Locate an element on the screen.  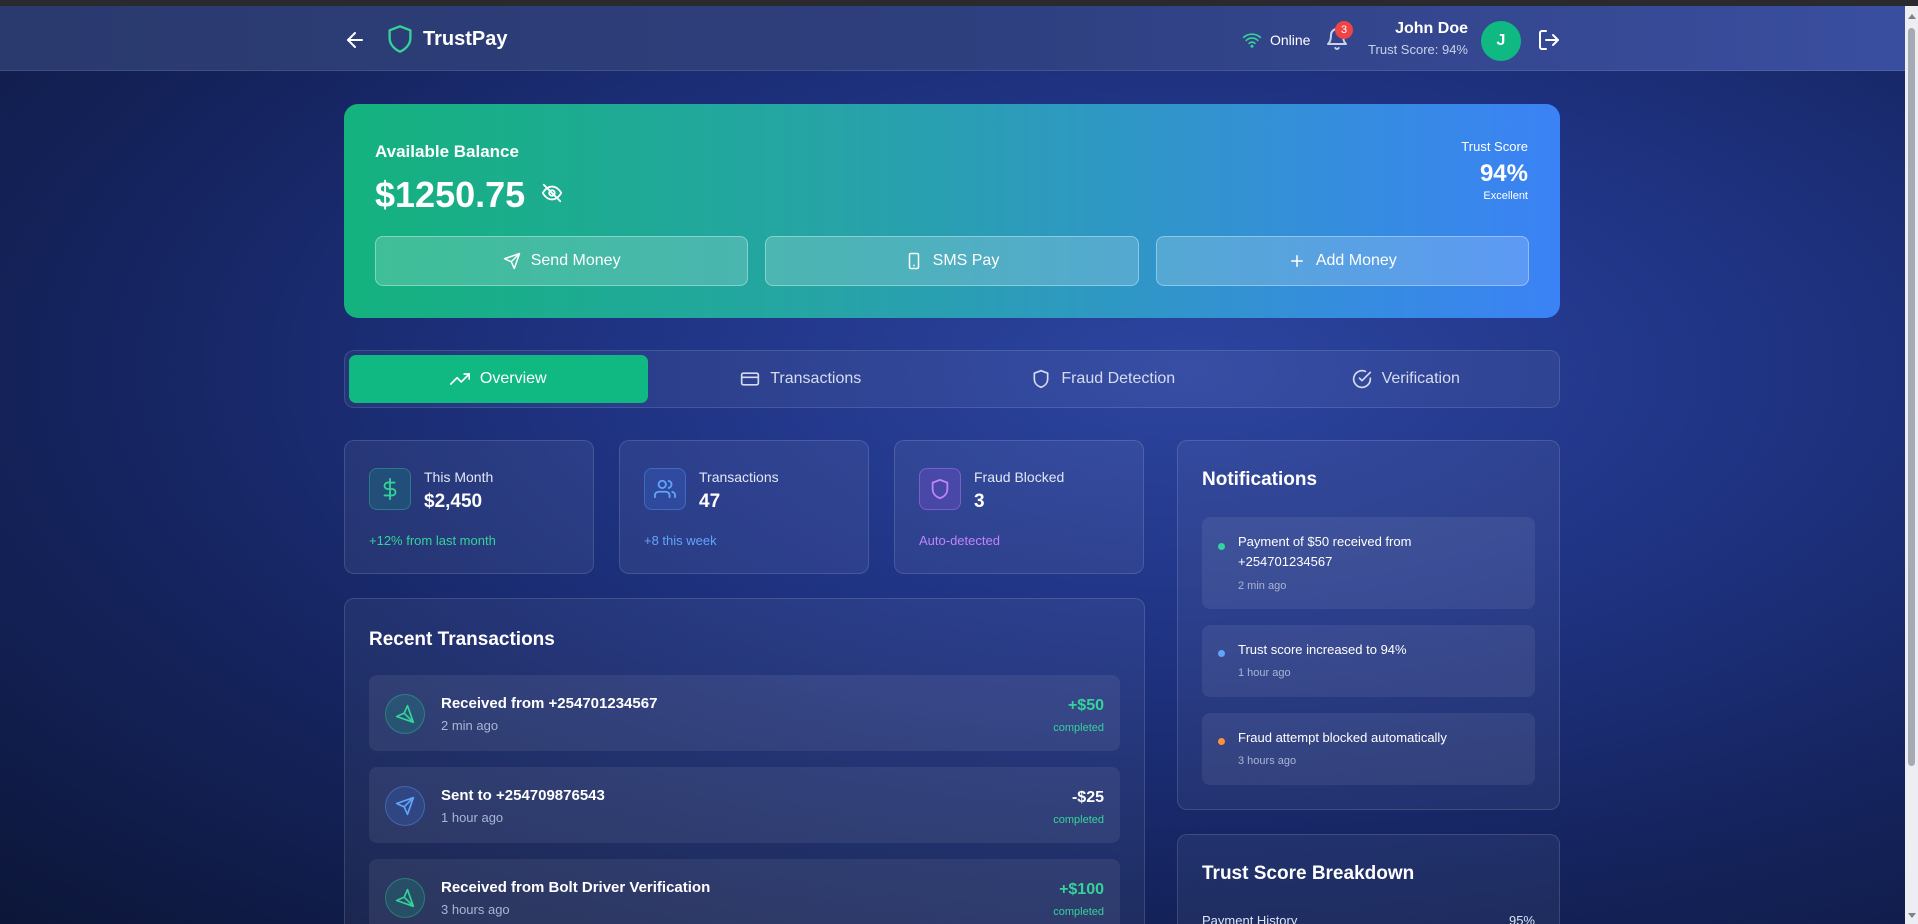
wifi-icon is located at coordinates (1252, 40).